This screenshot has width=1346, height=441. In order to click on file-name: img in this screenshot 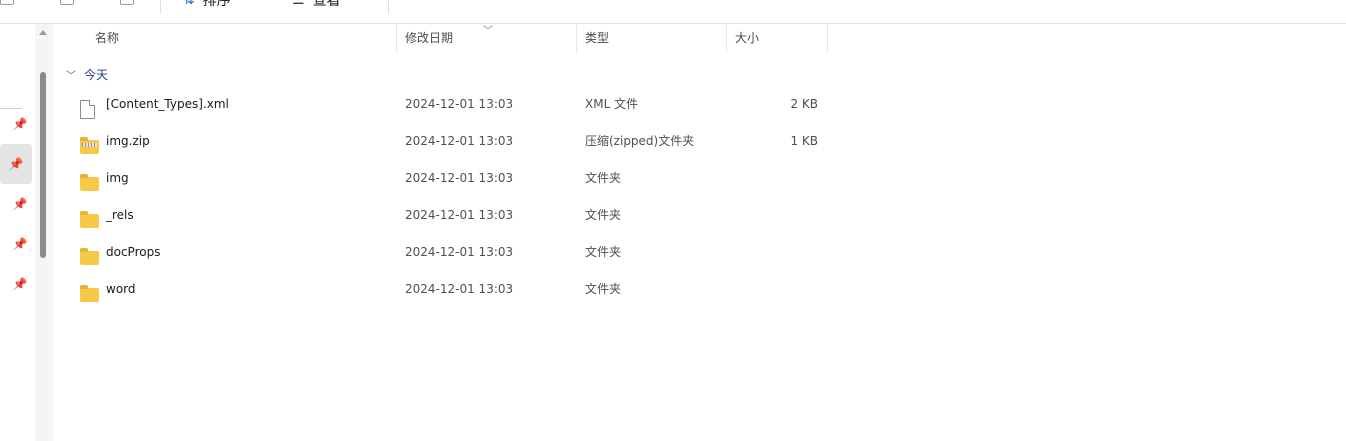, I will do `click(117, 178)`.